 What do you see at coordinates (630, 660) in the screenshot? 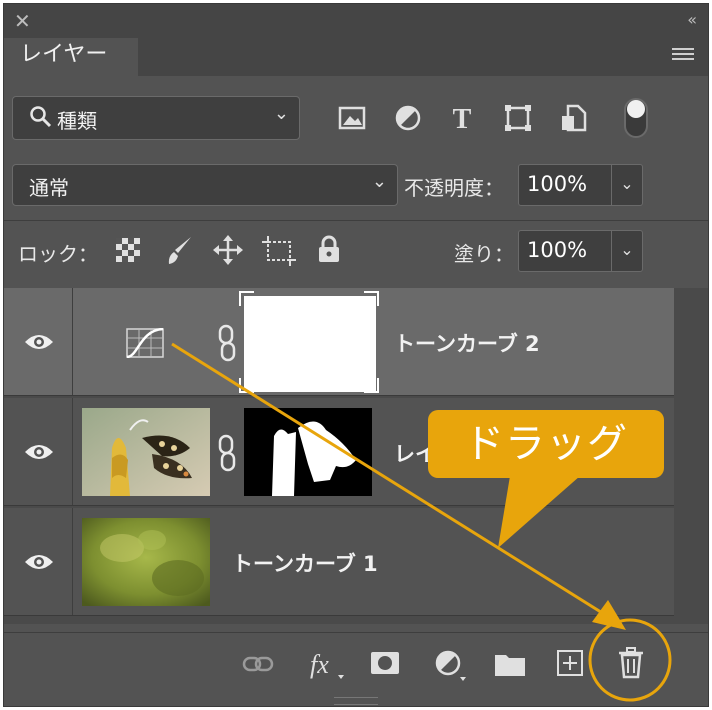
I see `trash-highlight-circle` at bounding box center [630, 660].